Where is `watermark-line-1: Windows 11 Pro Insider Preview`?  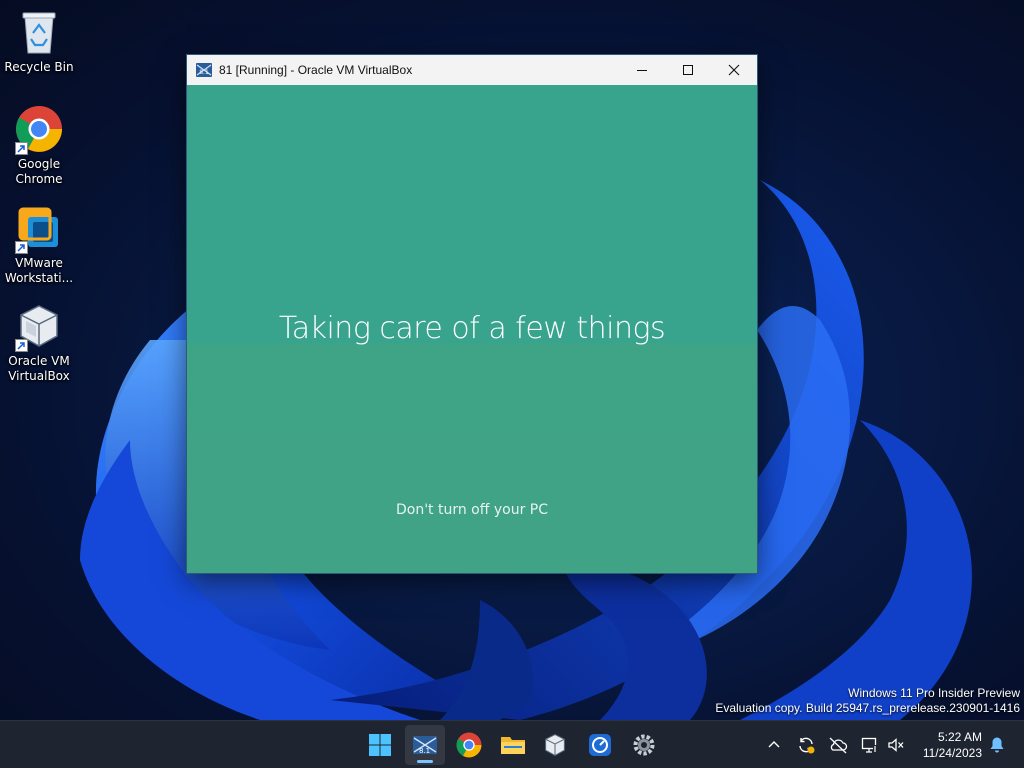 watermark-line-1: Windows 11 Pro Insider Preview is located at coordinates (934, 693).